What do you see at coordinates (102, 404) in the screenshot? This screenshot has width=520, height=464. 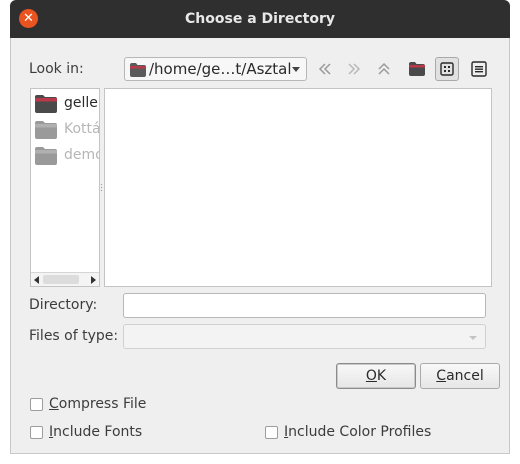 I see `compress-file-text: ompress File` at bounding box center [102, 404].